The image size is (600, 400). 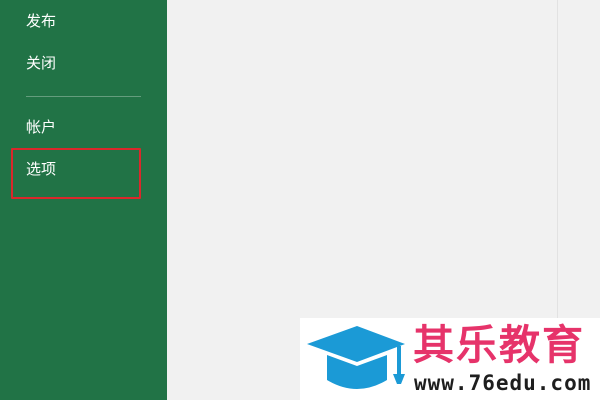 What do you see at coordinates (41, 63) in the screenshot?
I see `menu-item-close: 关闭` at bounding box center [41, 63].